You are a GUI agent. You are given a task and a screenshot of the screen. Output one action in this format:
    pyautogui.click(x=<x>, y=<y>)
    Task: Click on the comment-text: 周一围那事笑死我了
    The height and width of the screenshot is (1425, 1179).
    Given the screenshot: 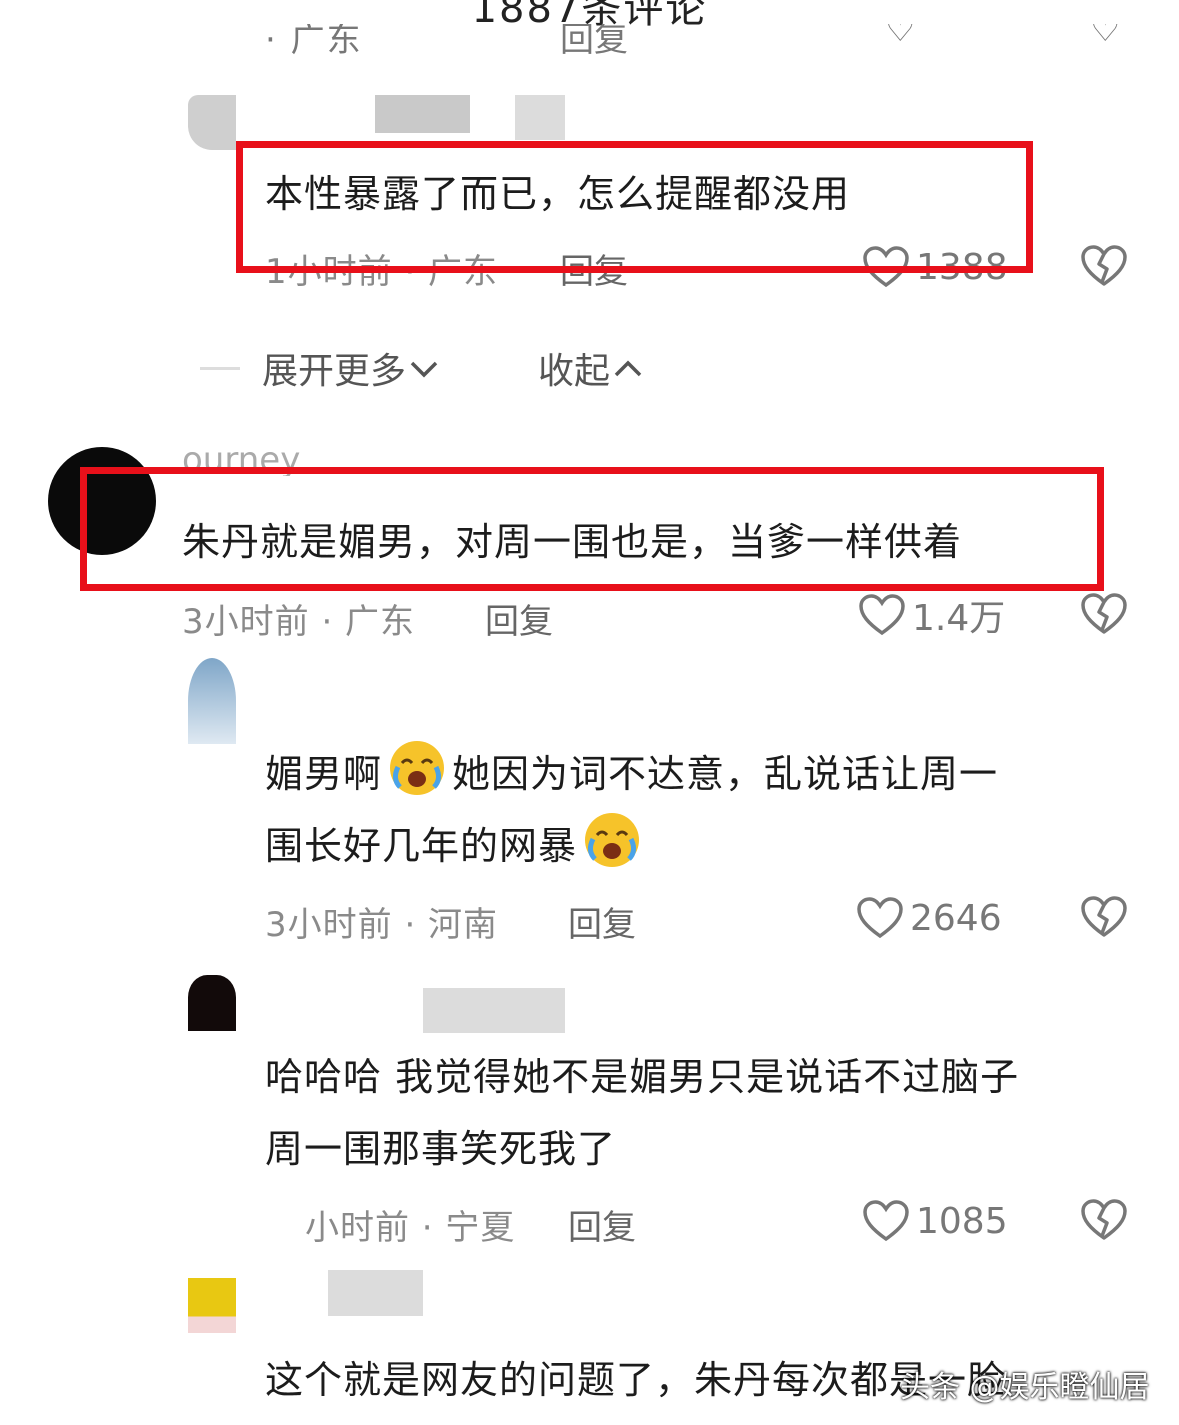 What is the action you would take?
    pyautogui.click(x=441, y=1149)
    